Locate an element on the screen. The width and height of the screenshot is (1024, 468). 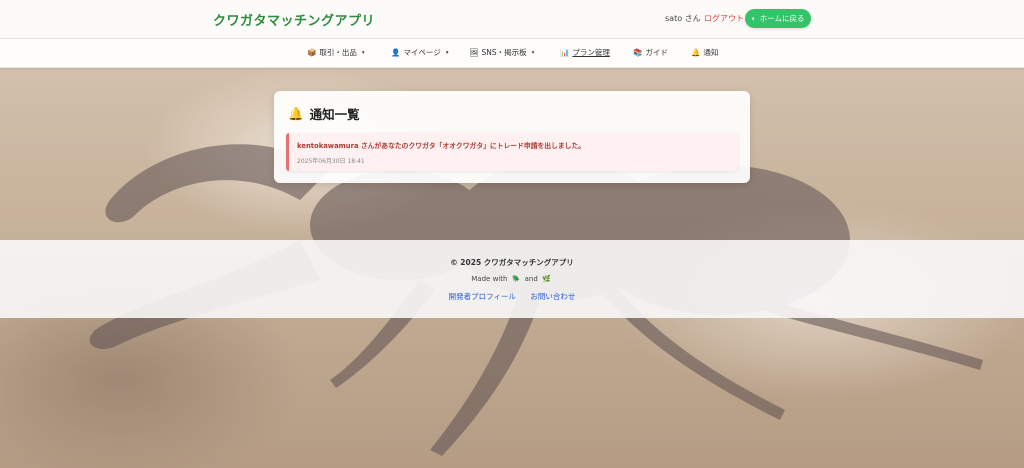
nav-item-notifications: 🔔 通知 is located at coordinates (704, 52).